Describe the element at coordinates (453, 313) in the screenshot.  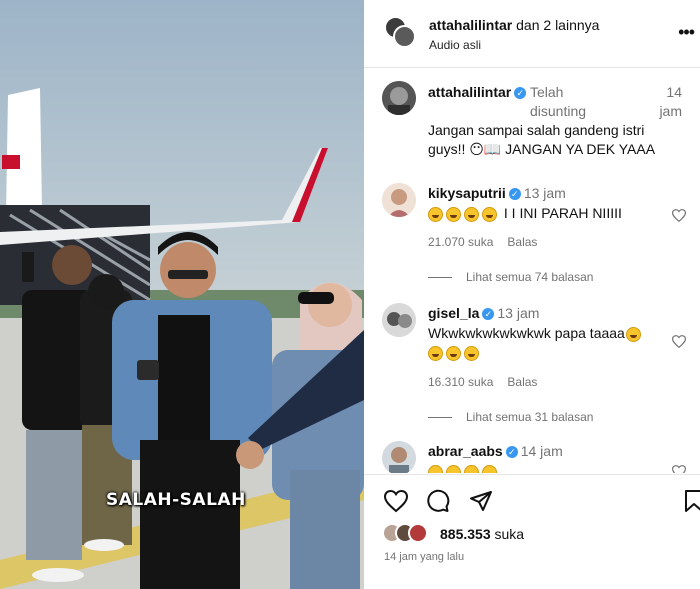
I see `comment-username: gisel_la` at that location.